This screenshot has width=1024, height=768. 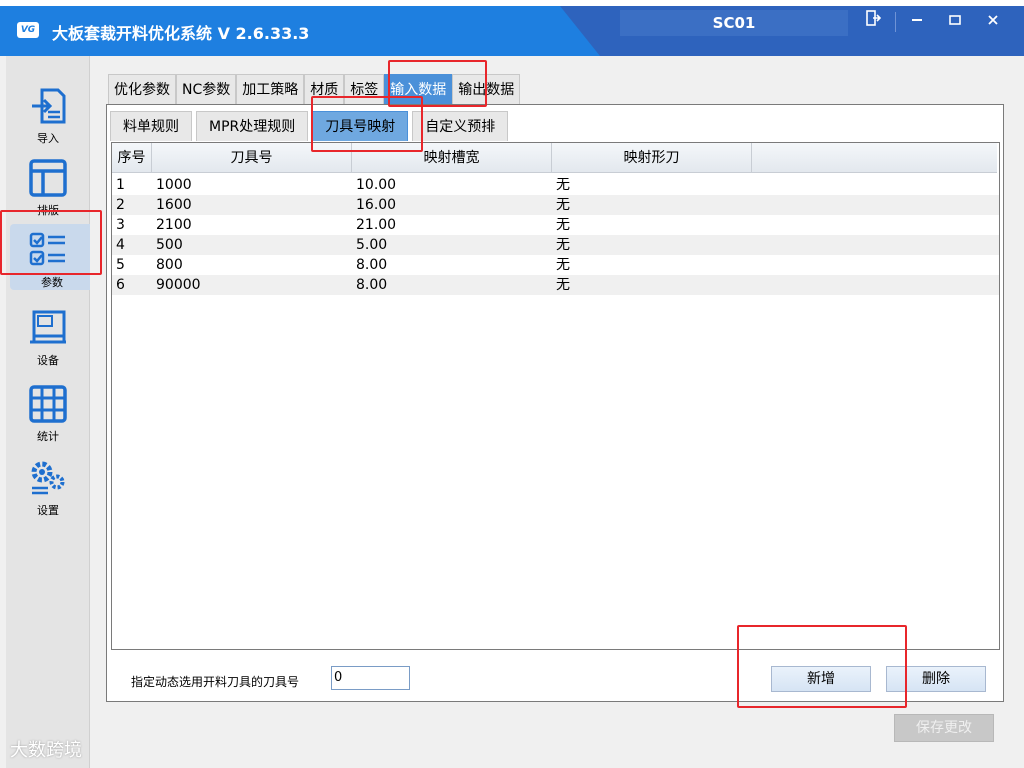 What do you see at coordinates (120, 265) in the screenshot?
I see `cell-index: 5` at bounding box center [120, 265].